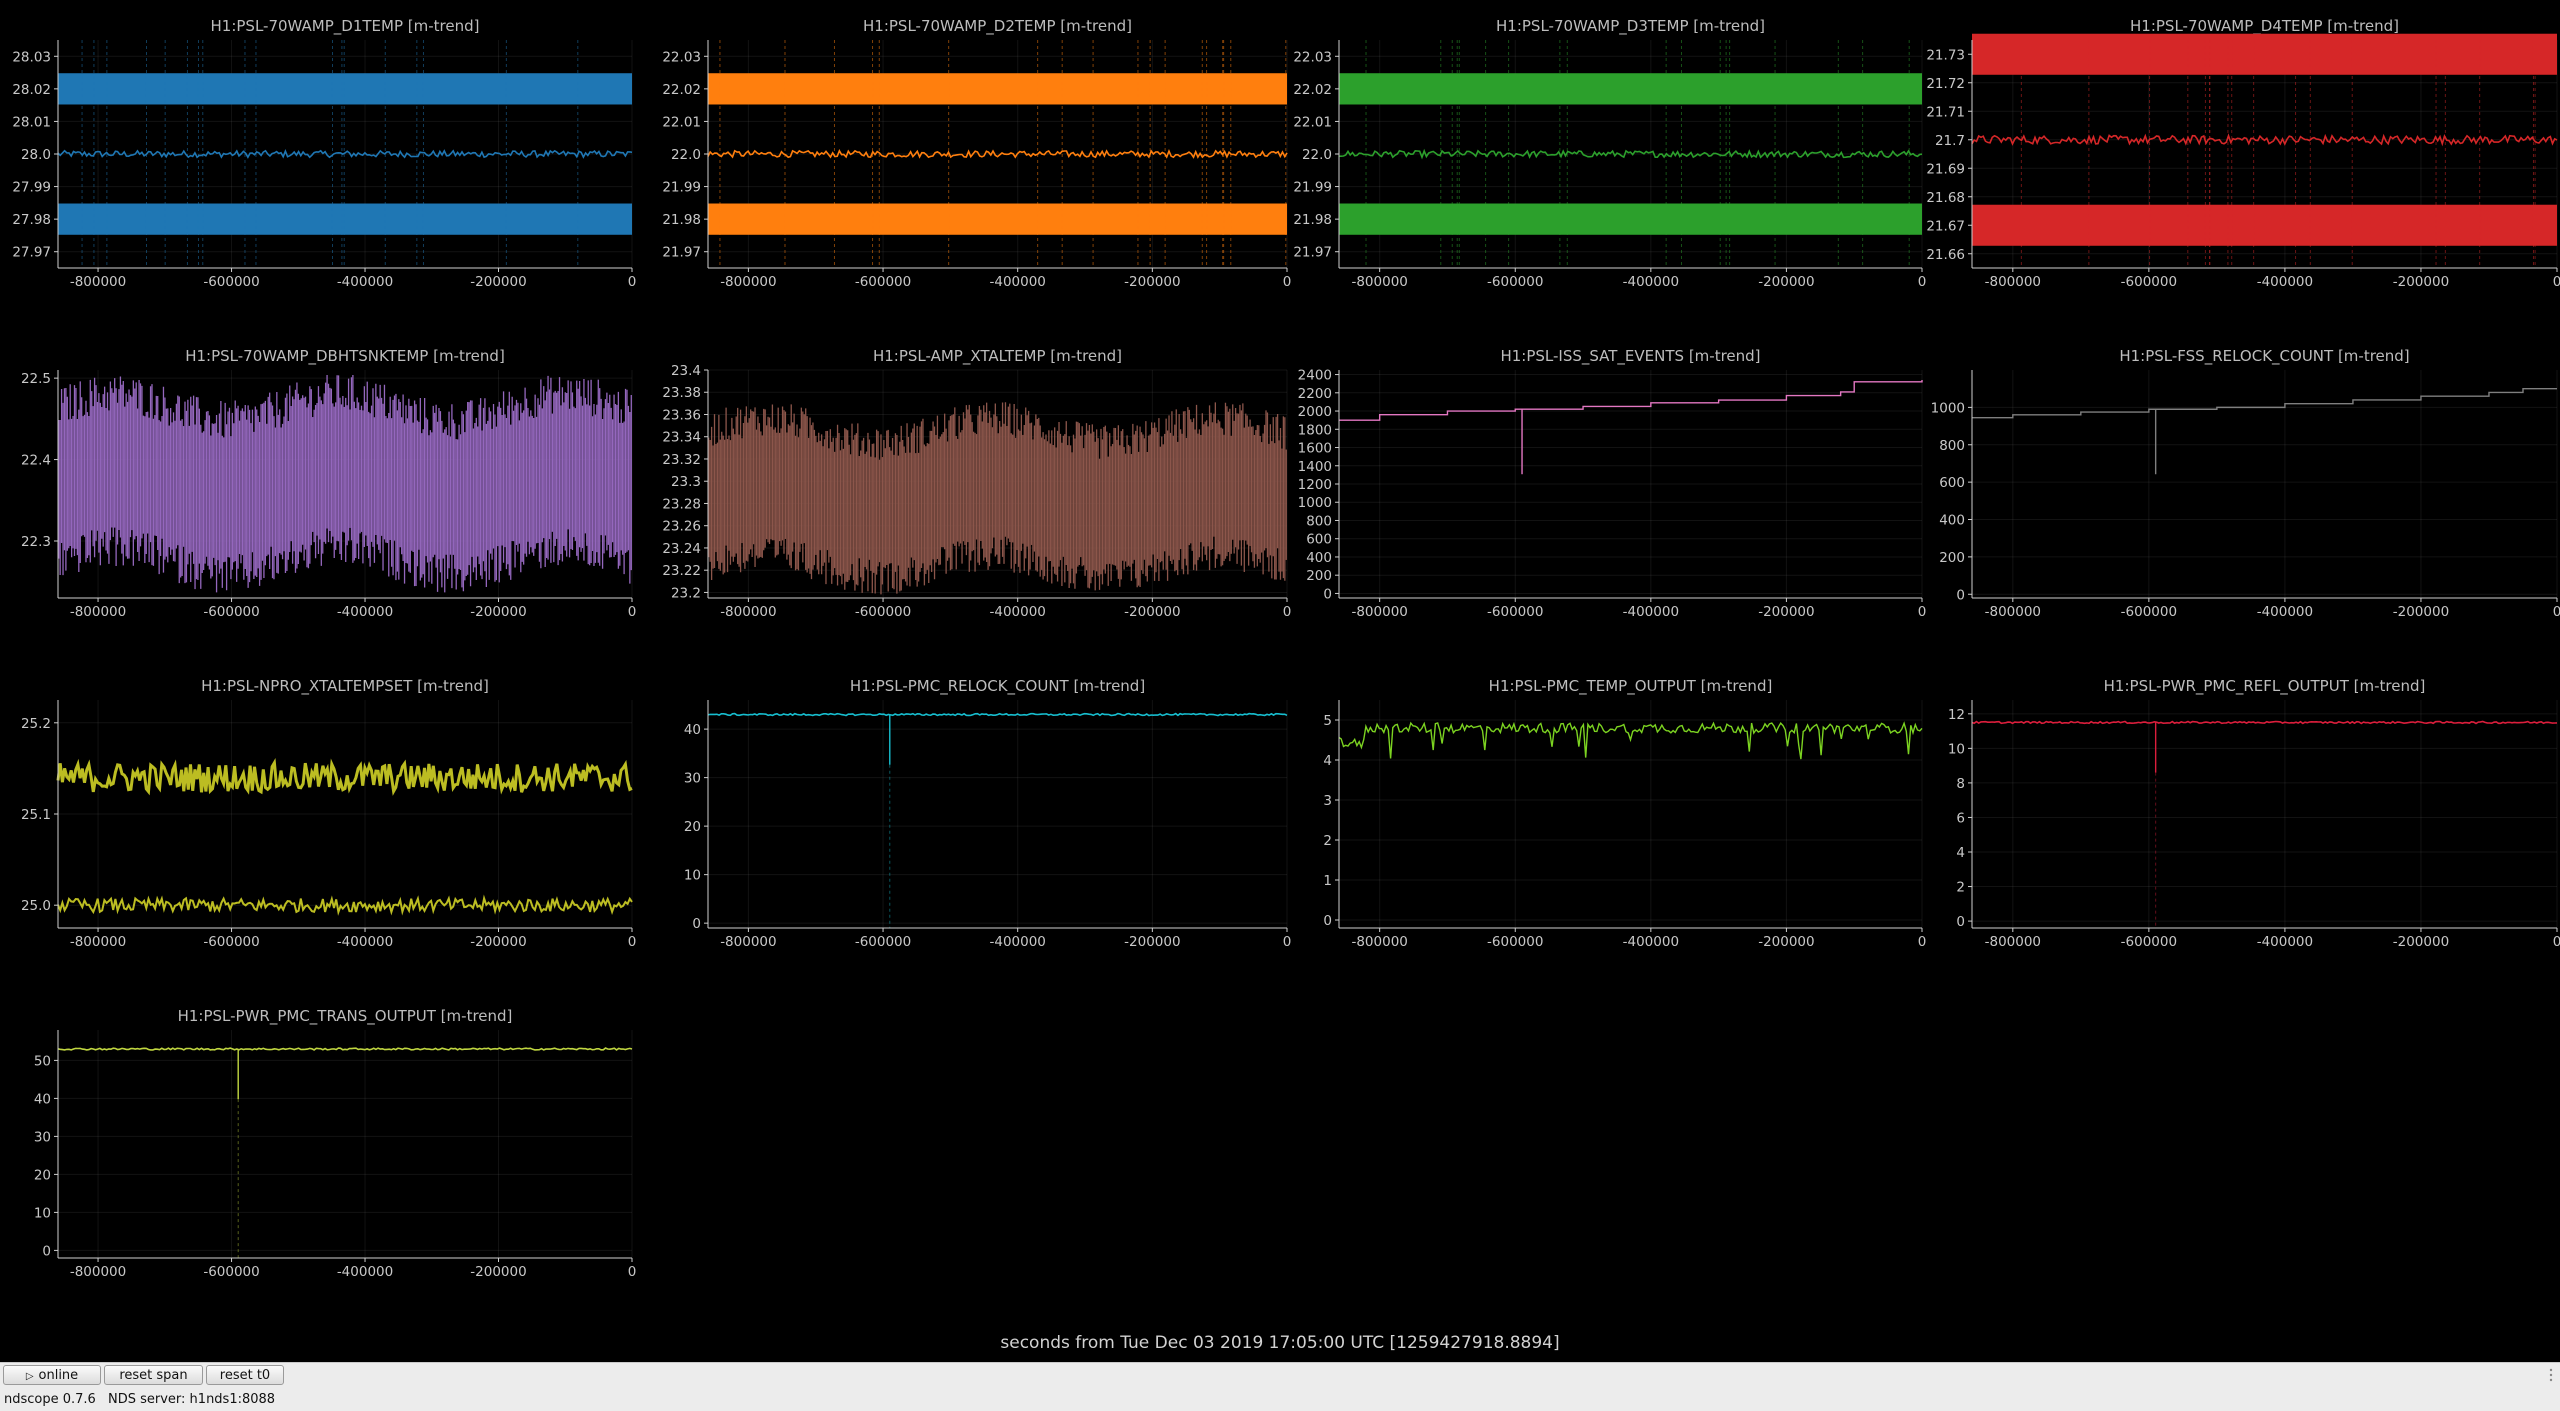 The width and height of the screenshot is (2560, 1411). What do you see at coordinates (681, 57) in the screenshot?
I see `y-tick-label: 22.03` at bounding box center [681, 57].